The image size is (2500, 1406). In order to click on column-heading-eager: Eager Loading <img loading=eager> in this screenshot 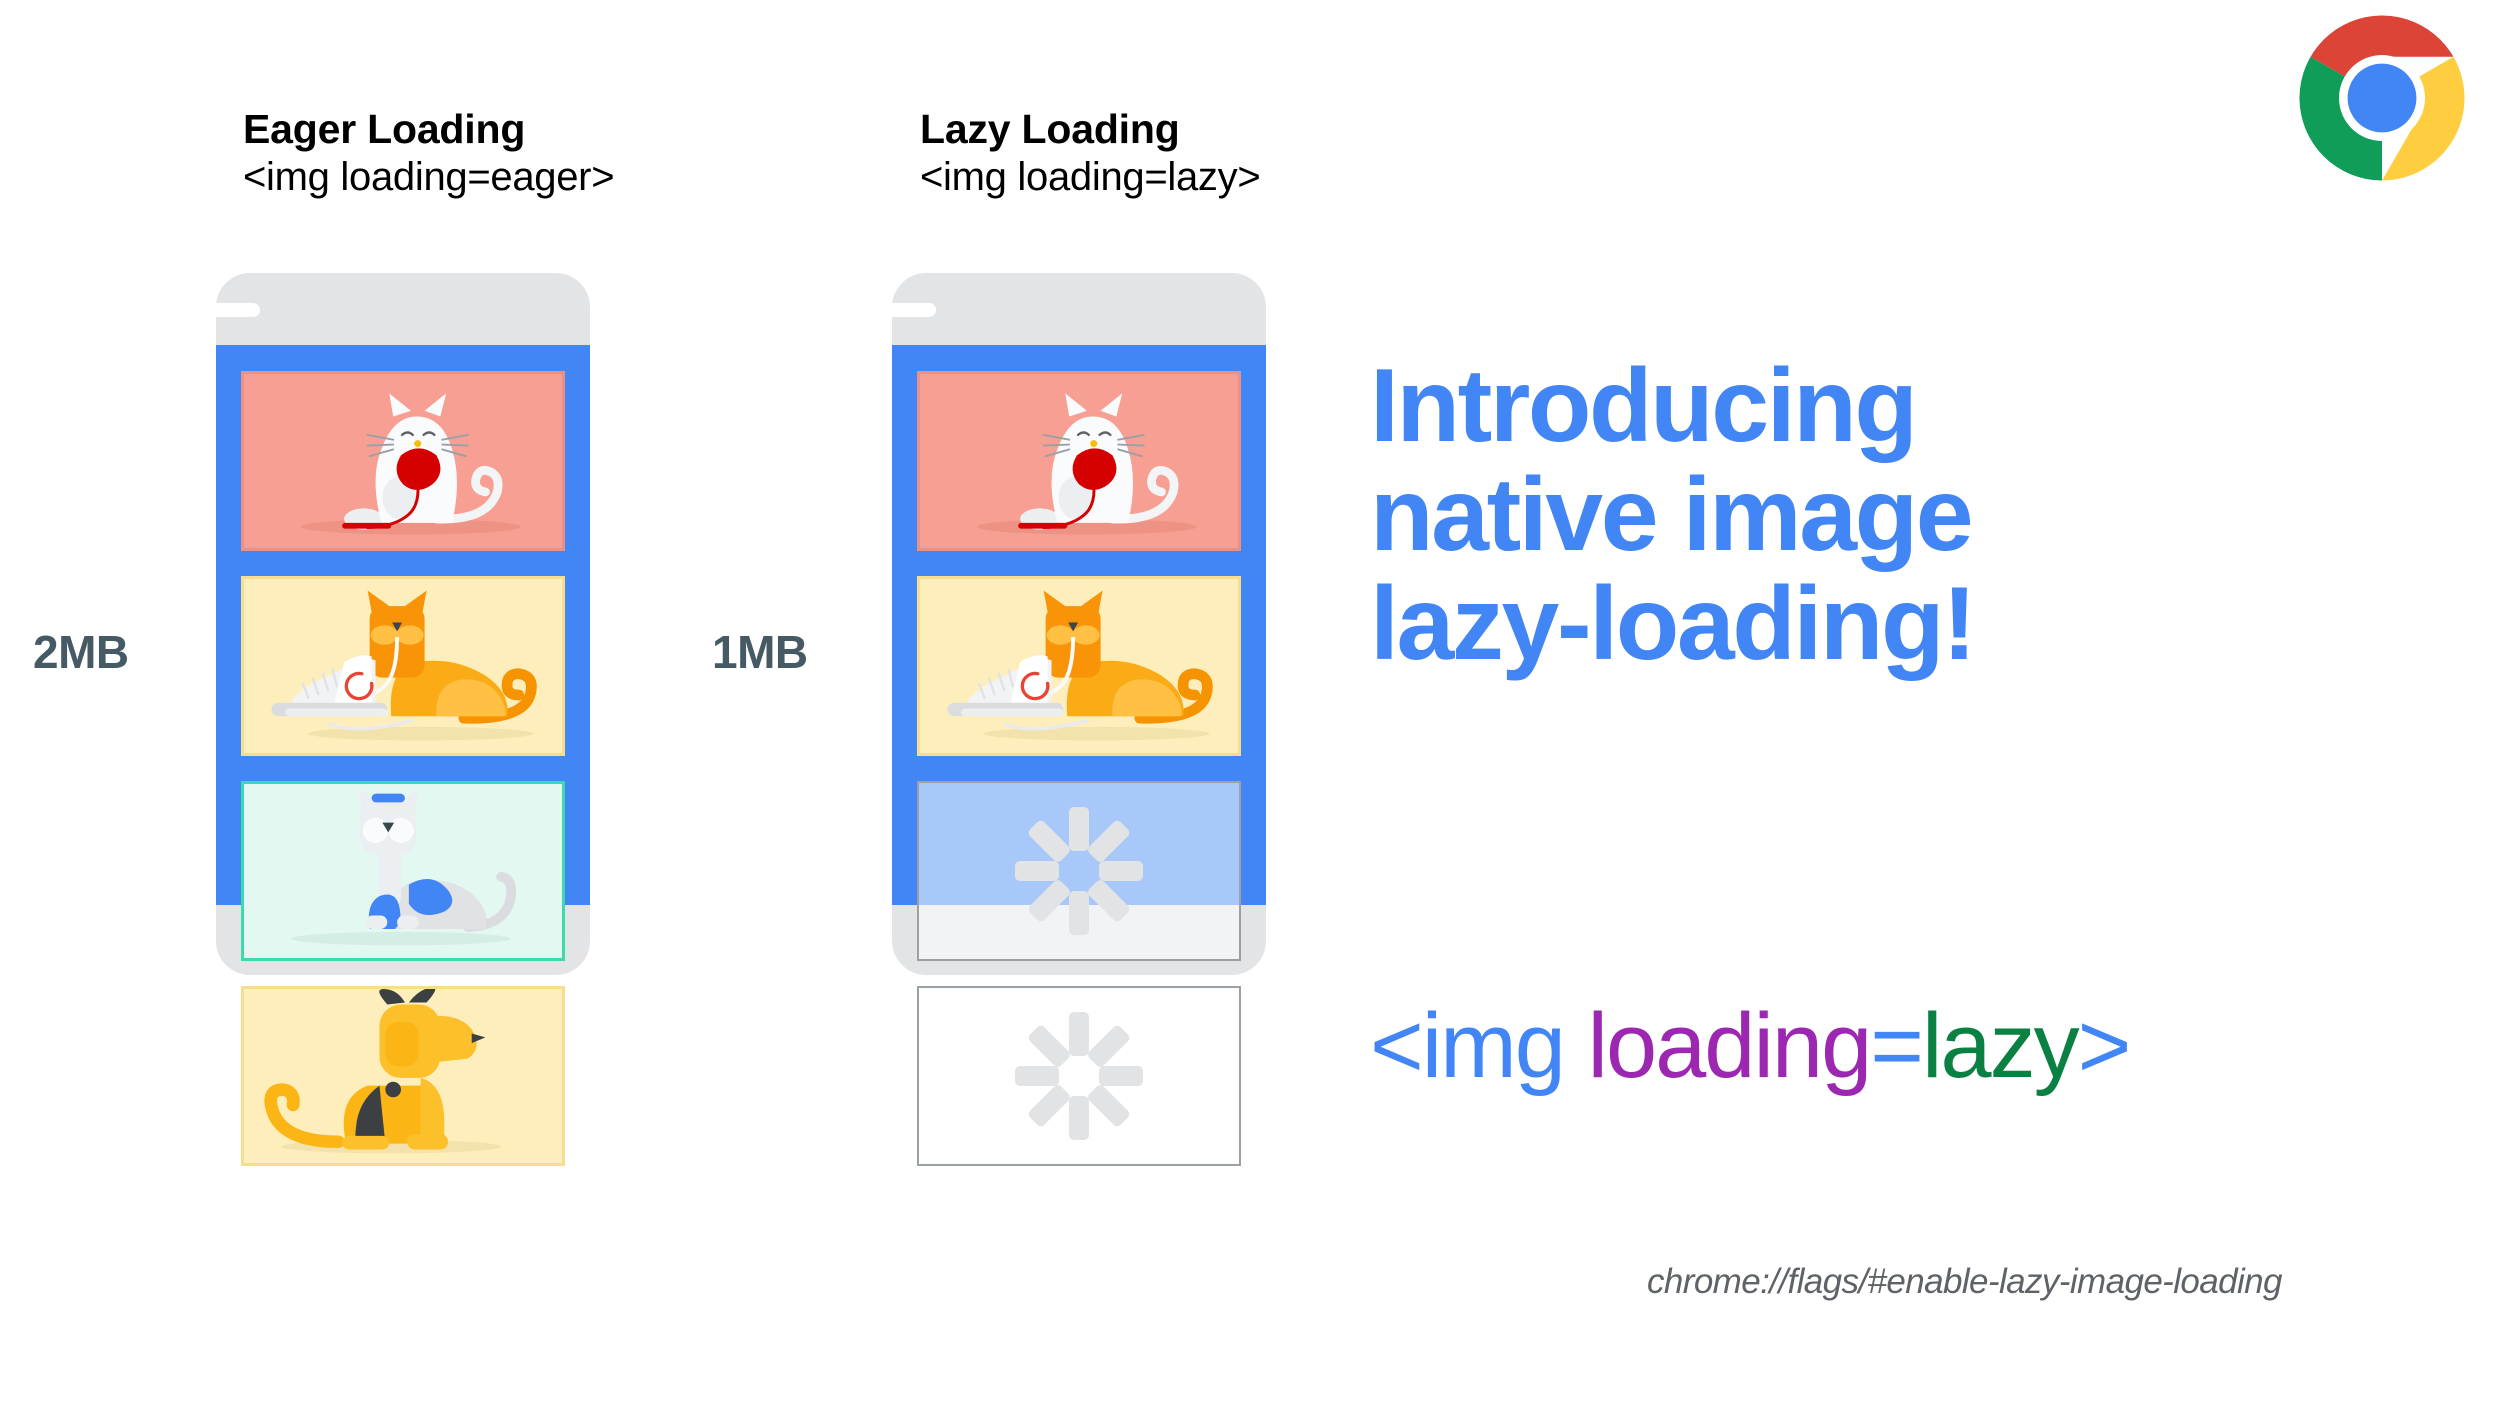, I will do `click(429, 153)`.